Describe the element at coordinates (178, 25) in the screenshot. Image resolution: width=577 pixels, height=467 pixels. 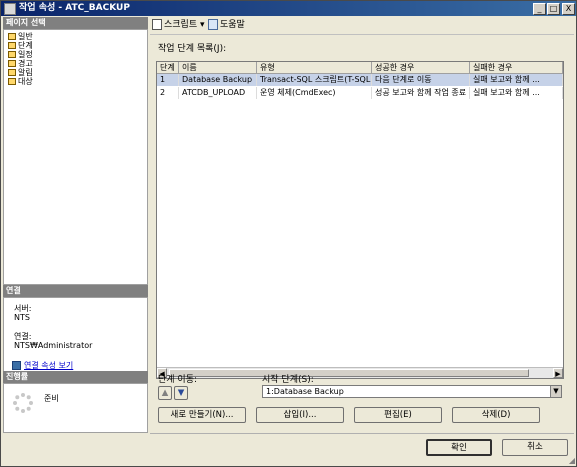
I see `script-button: 스크립트 ▾` at that location.